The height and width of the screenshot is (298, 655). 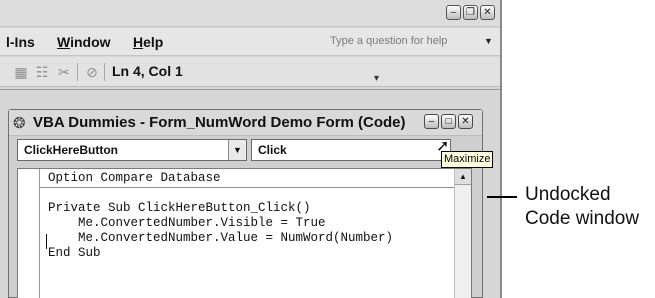 What do you see at coordinates (84, 42) in the screenshot?
I see `menu-window: Window` at bounding box center [84, 42].